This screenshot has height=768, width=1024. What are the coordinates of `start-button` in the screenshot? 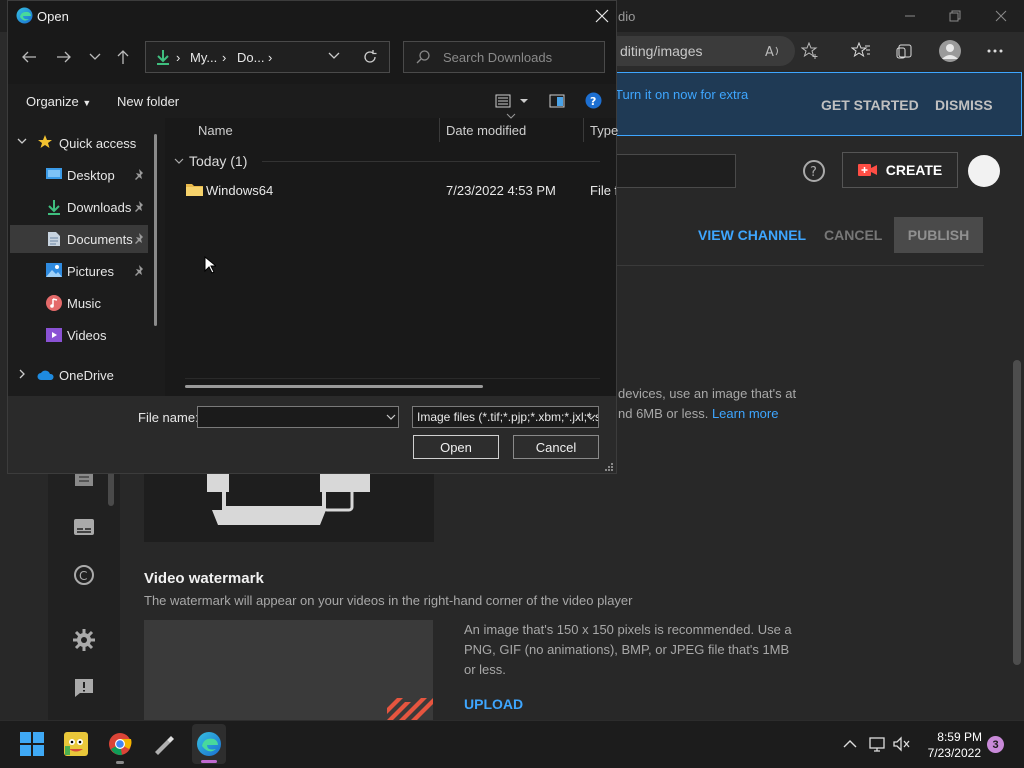 It's located at (32, 744).